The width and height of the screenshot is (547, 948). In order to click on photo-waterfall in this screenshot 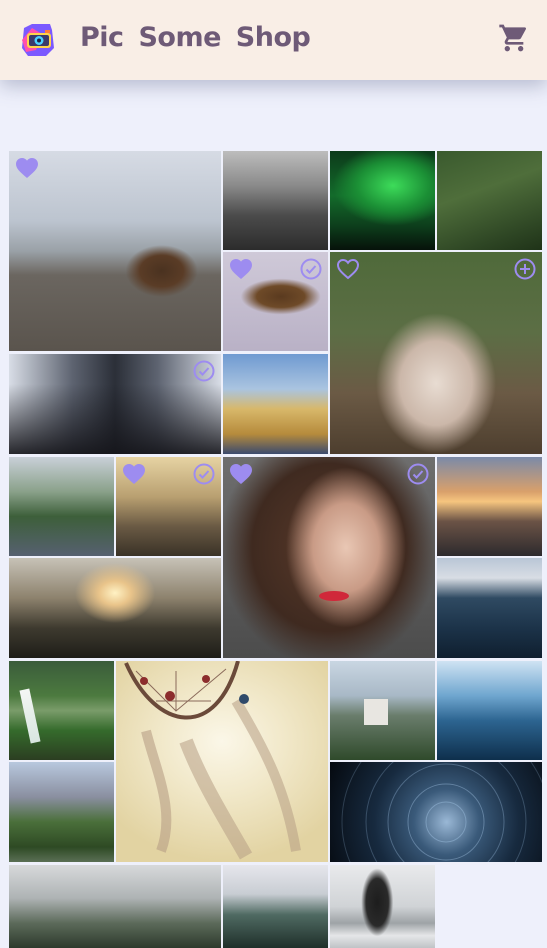, I will do `click(61, 710)`.